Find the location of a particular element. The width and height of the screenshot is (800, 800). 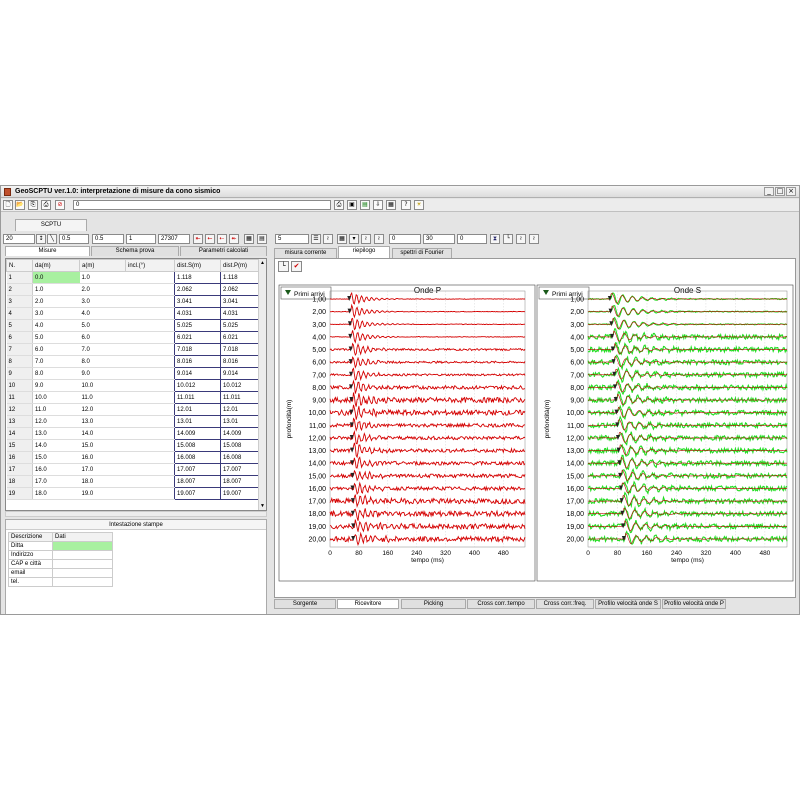

grid-cell: 18.007 is located at coordinates (197, 481).